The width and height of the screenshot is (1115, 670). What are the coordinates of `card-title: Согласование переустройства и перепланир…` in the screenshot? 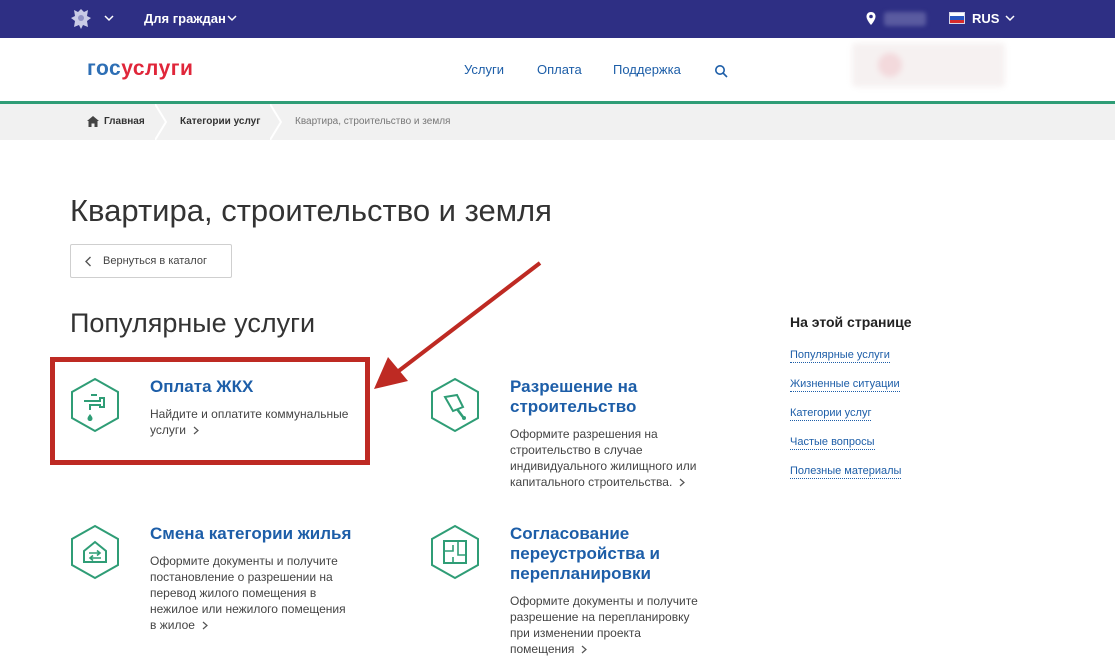 It's located at (585, 554).